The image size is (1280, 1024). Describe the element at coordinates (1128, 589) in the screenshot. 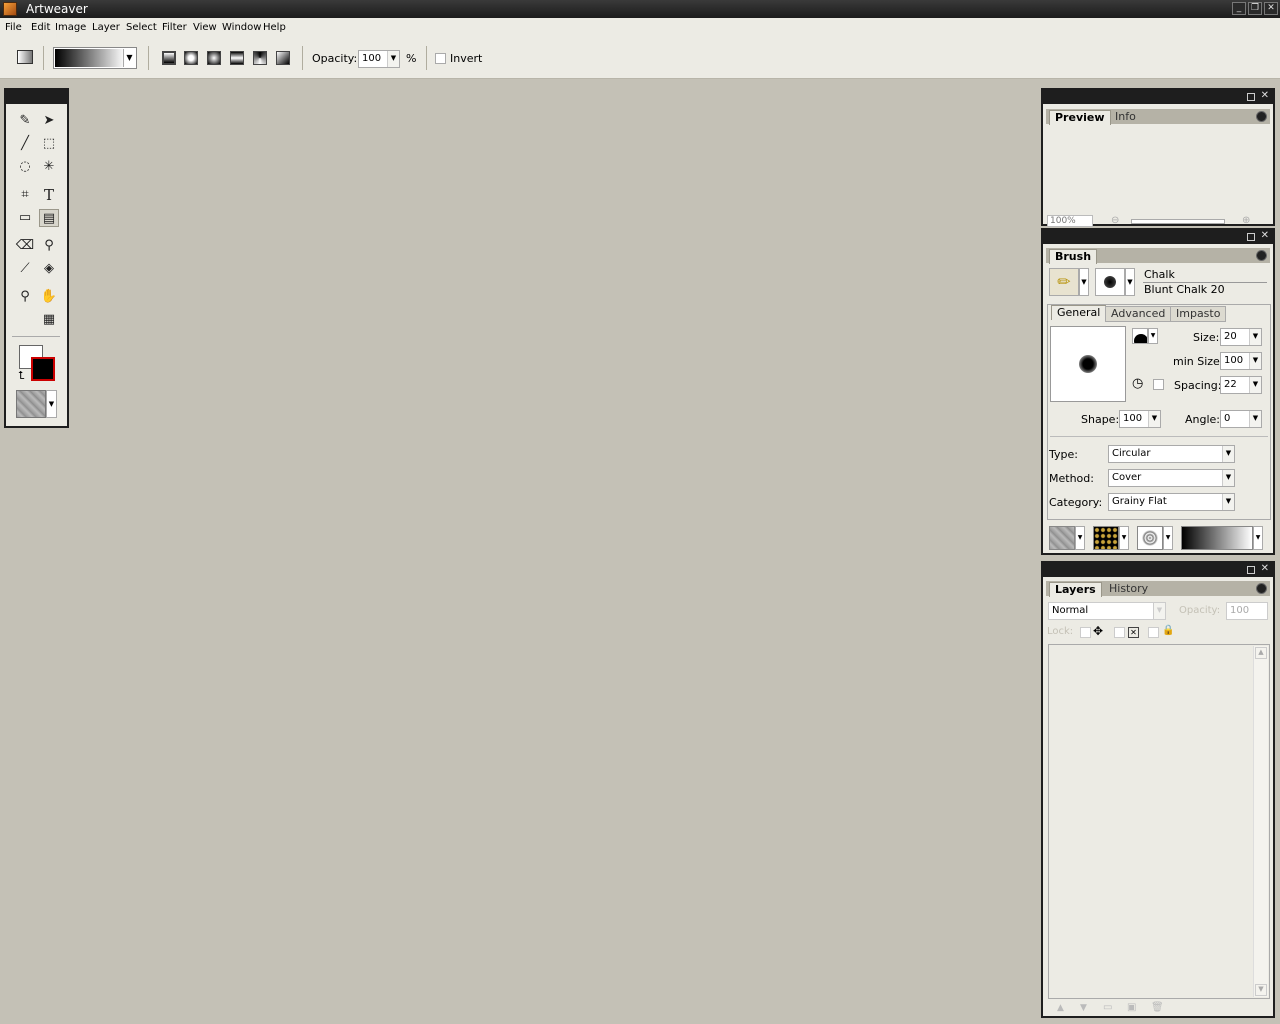

I see `tab-history: History` at that location.